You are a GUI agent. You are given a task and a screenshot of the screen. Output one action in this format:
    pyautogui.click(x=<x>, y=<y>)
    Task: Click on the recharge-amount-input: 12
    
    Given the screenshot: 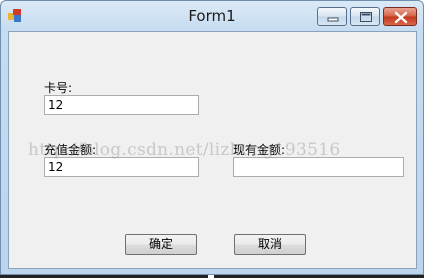 What is the action you would take?
    pyautogui.click(x=121, y=167)
    